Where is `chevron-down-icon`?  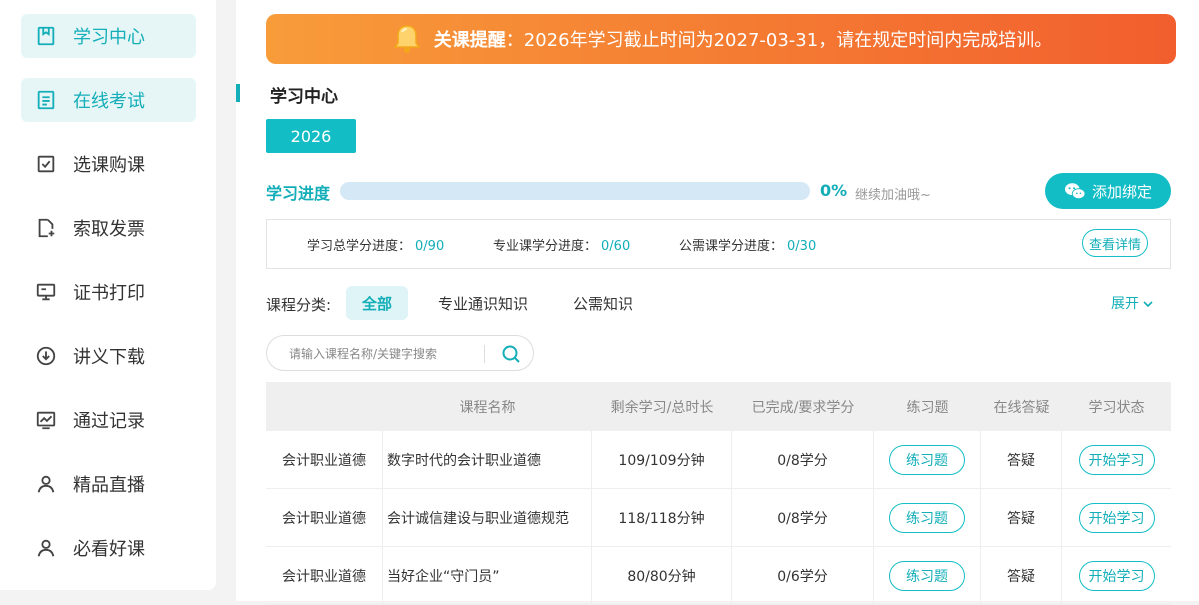 chevron-down-icon is located at coordinates (1148, 304).